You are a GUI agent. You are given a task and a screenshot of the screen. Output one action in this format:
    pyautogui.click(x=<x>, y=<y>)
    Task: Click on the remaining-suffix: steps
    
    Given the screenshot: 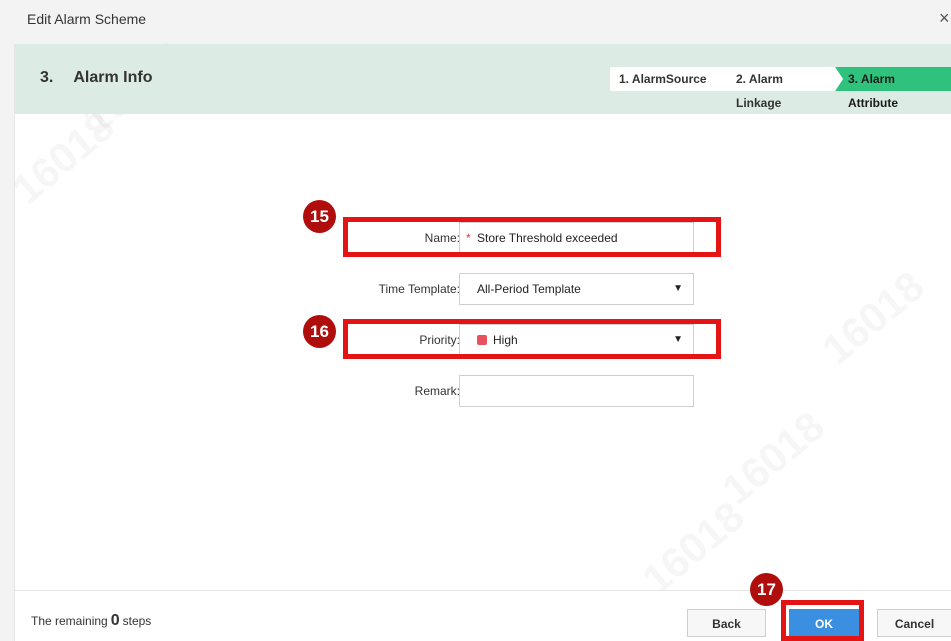 What is the action you would take?
    pyautogui.click(x=137, y=621)
    